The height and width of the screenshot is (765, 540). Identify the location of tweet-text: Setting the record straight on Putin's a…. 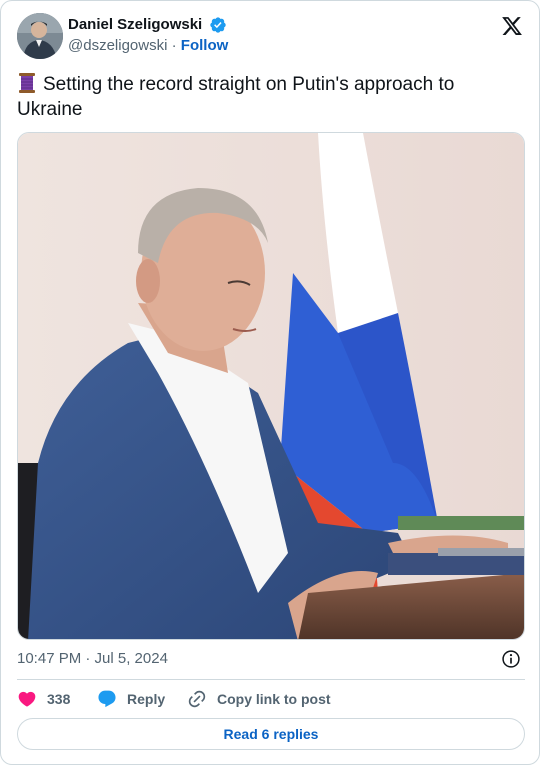
(267, 97).